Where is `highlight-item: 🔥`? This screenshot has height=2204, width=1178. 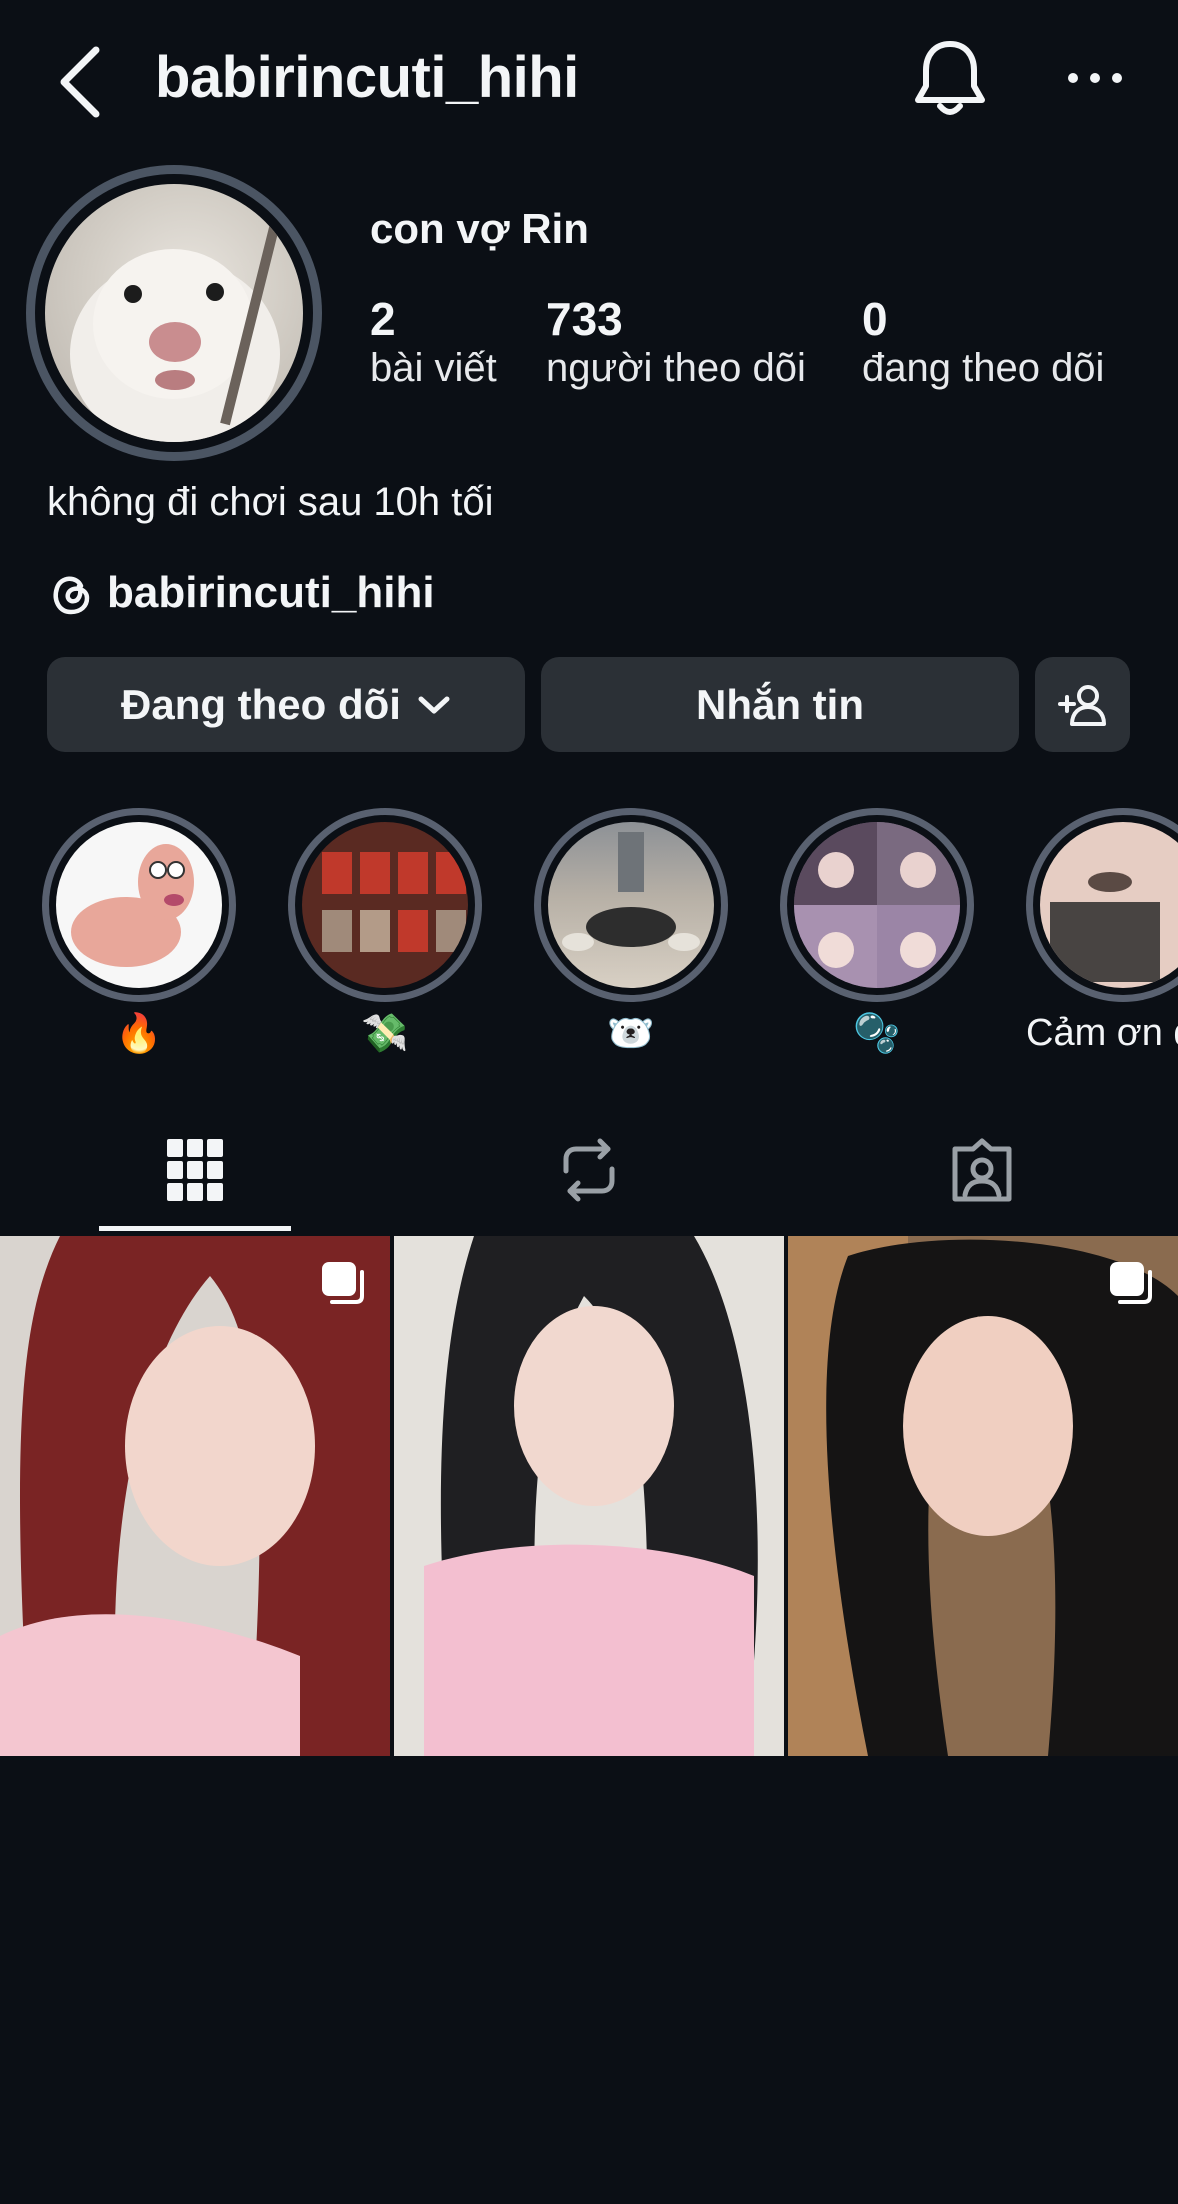 highlight-item: 🔥 is located at coordinates (139, 932).